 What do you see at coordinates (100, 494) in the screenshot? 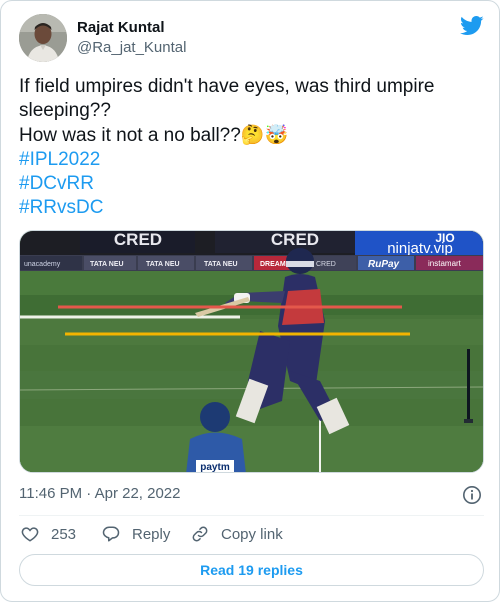
I see `tweet-timestamp: 11:46 PM · Apr 22, 2022` at bounding box center [100, 494].